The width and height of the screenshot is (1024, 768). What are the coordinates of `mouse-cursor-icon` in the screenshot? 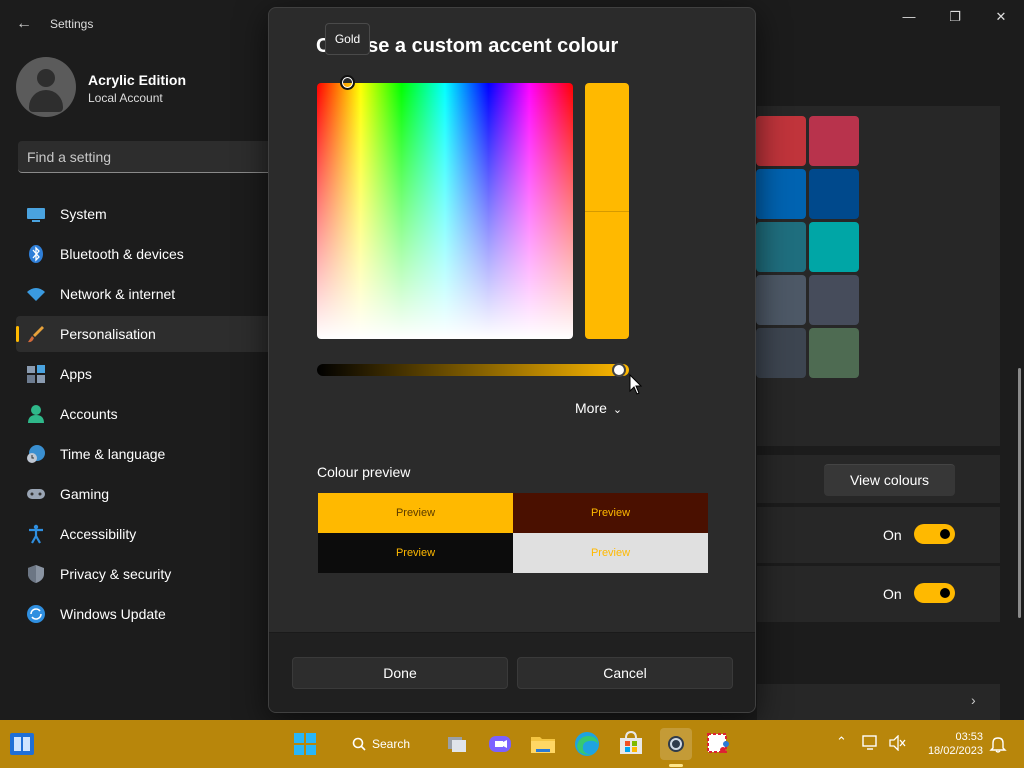 It's located at (636, 384).